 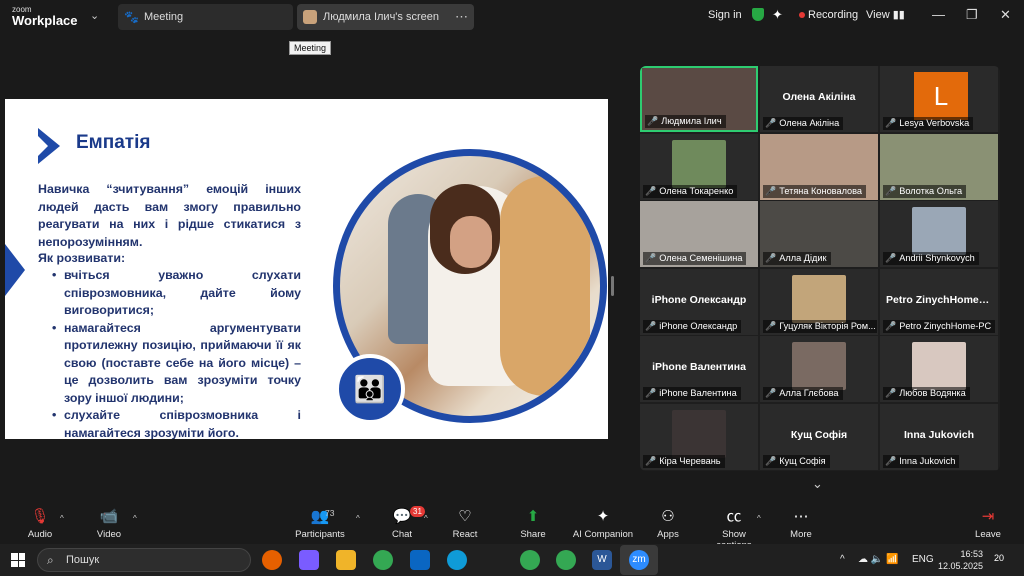 What do you see at coordinates (801, 524) in the screenshot?
I see `more-button: ⋯ More` at bounding box center [801, 524].